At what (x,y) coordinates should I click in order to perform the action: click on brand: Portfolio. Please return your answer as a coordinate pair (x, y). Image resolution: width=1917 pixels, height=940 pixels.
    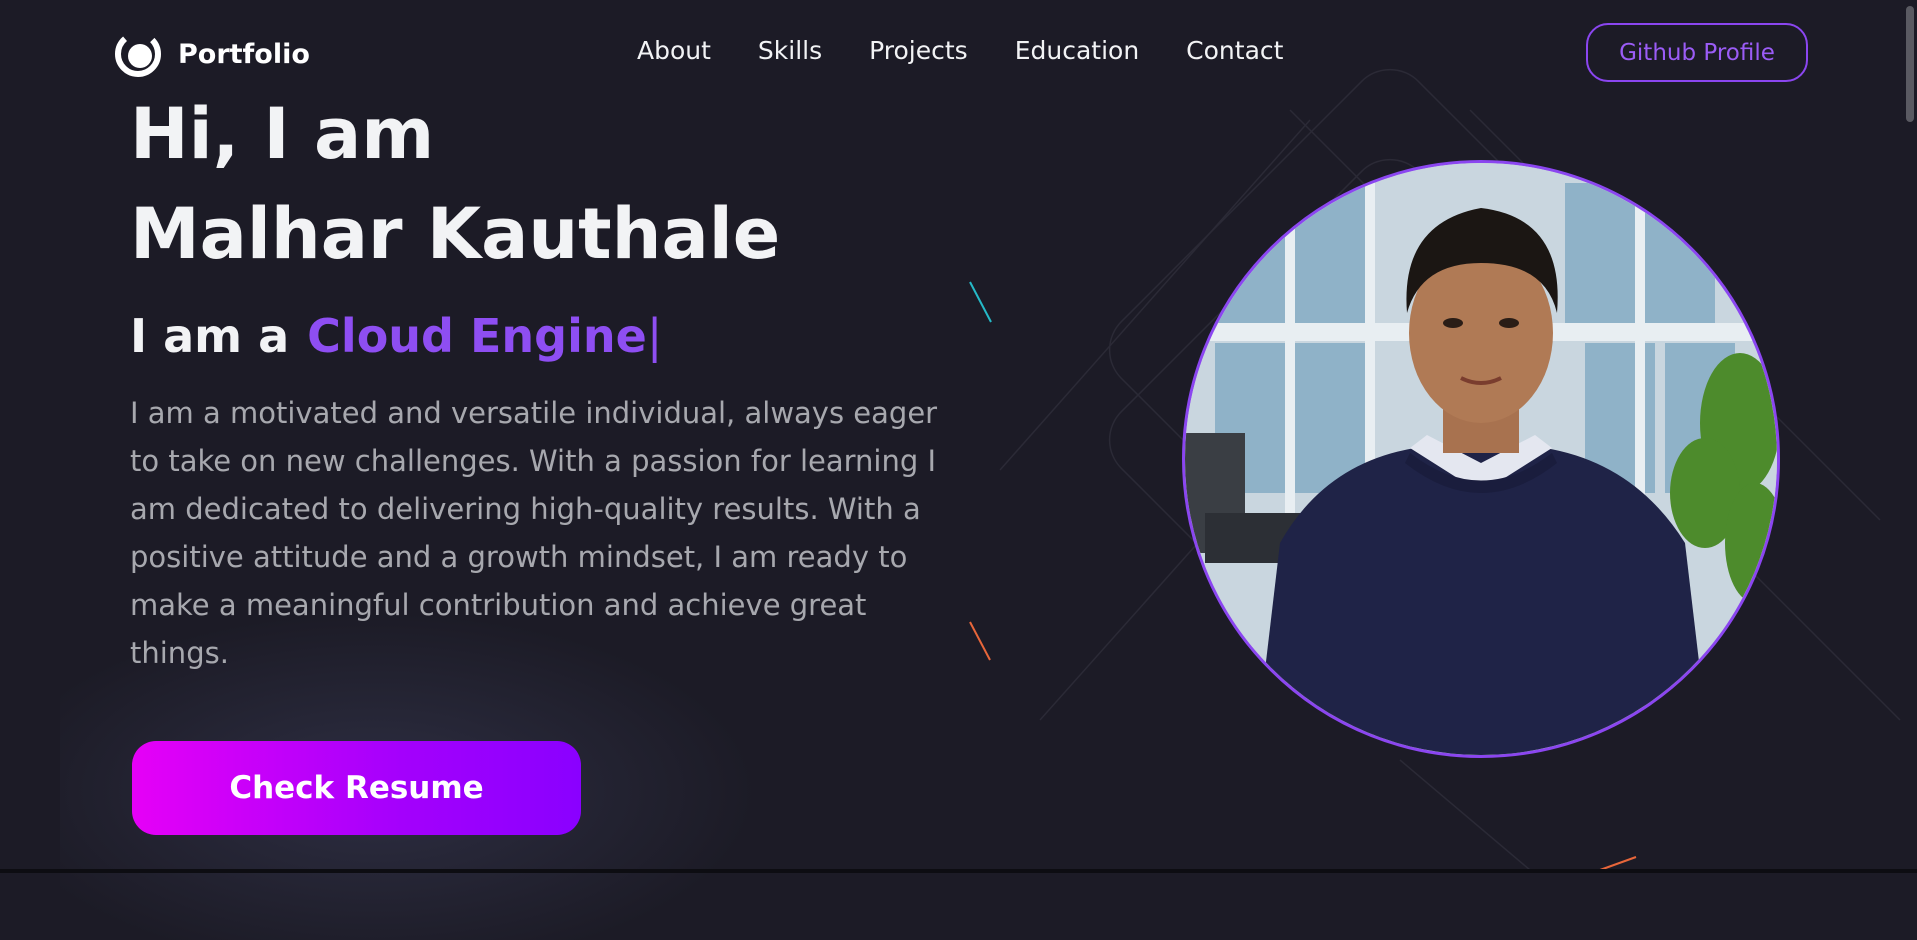
    Looking at the image, I should click on (211, 54).